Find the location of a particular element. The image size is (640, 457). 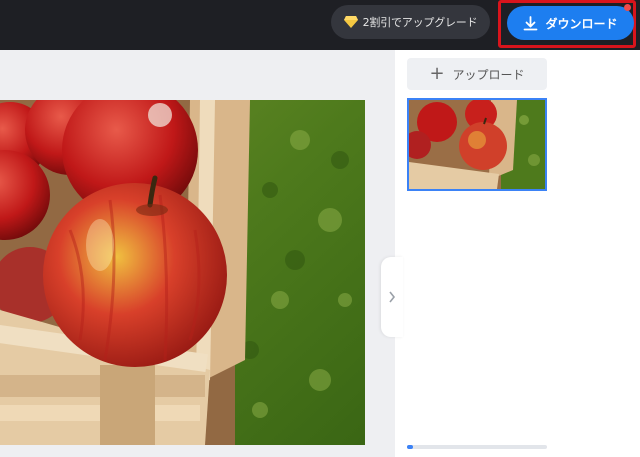

upload-button: + アップロード is located at coordinates (477, 74).